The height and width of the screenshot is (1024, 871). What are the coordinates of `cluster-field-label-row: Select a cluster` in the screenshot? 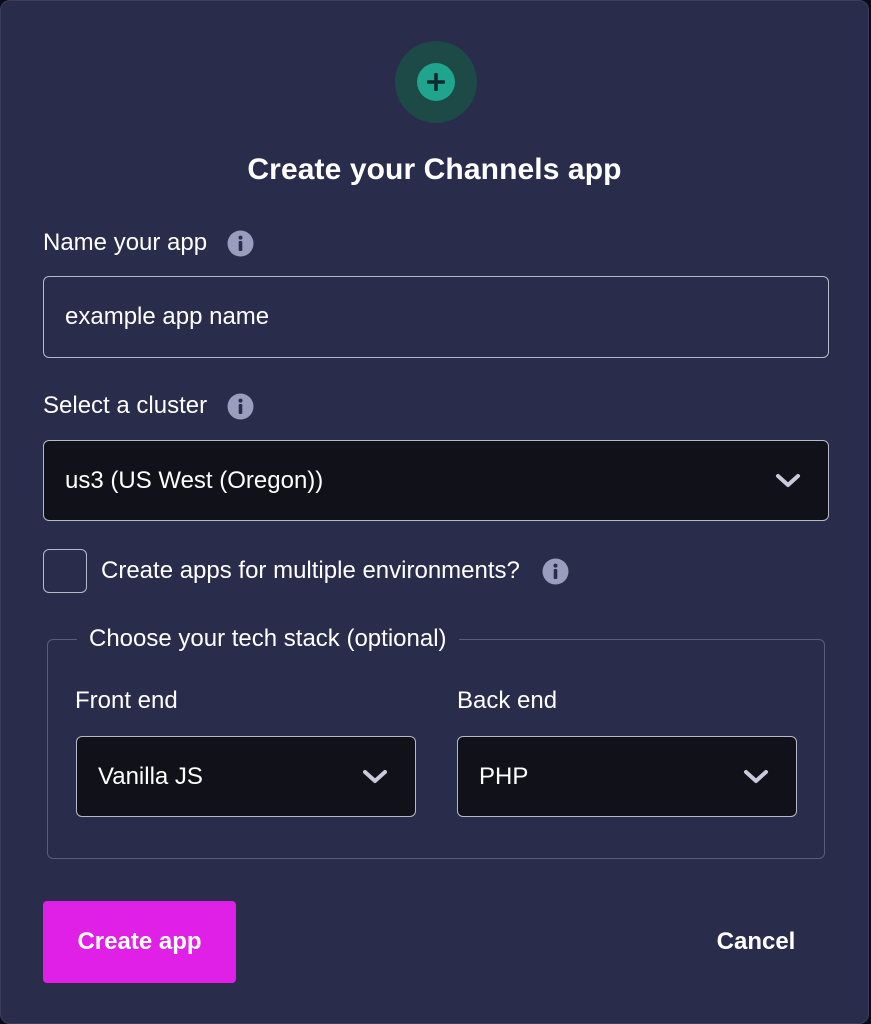 It's located at (148, 406).